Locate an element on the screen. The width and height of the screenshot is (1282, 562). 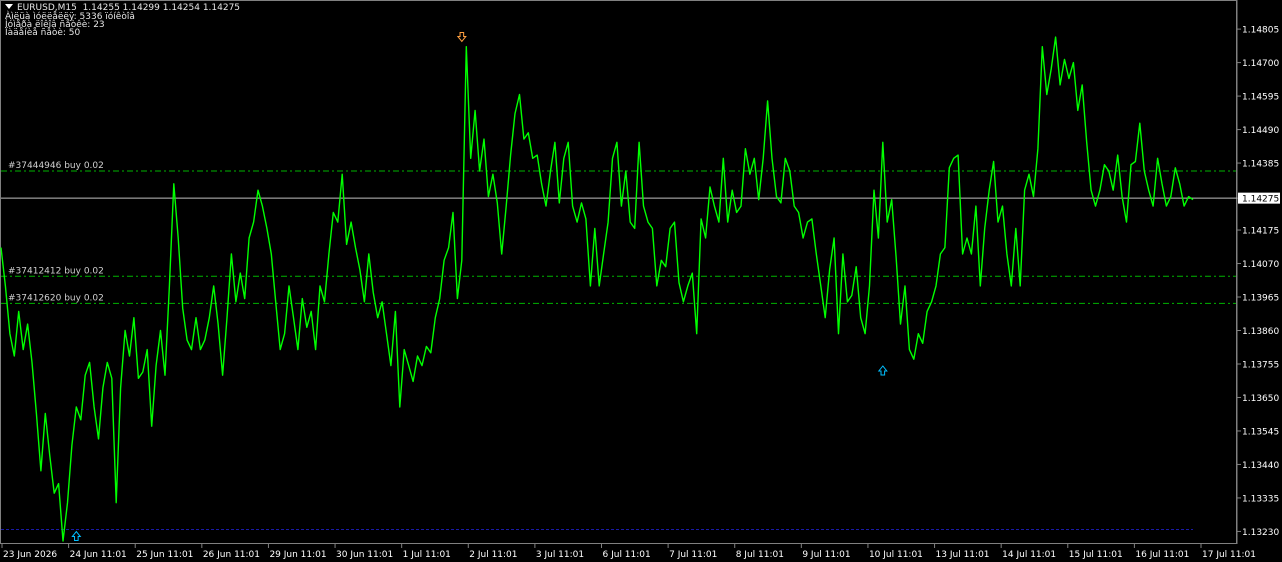
y-tick-label: 1.13860 is located at coordinates (1260, 332).